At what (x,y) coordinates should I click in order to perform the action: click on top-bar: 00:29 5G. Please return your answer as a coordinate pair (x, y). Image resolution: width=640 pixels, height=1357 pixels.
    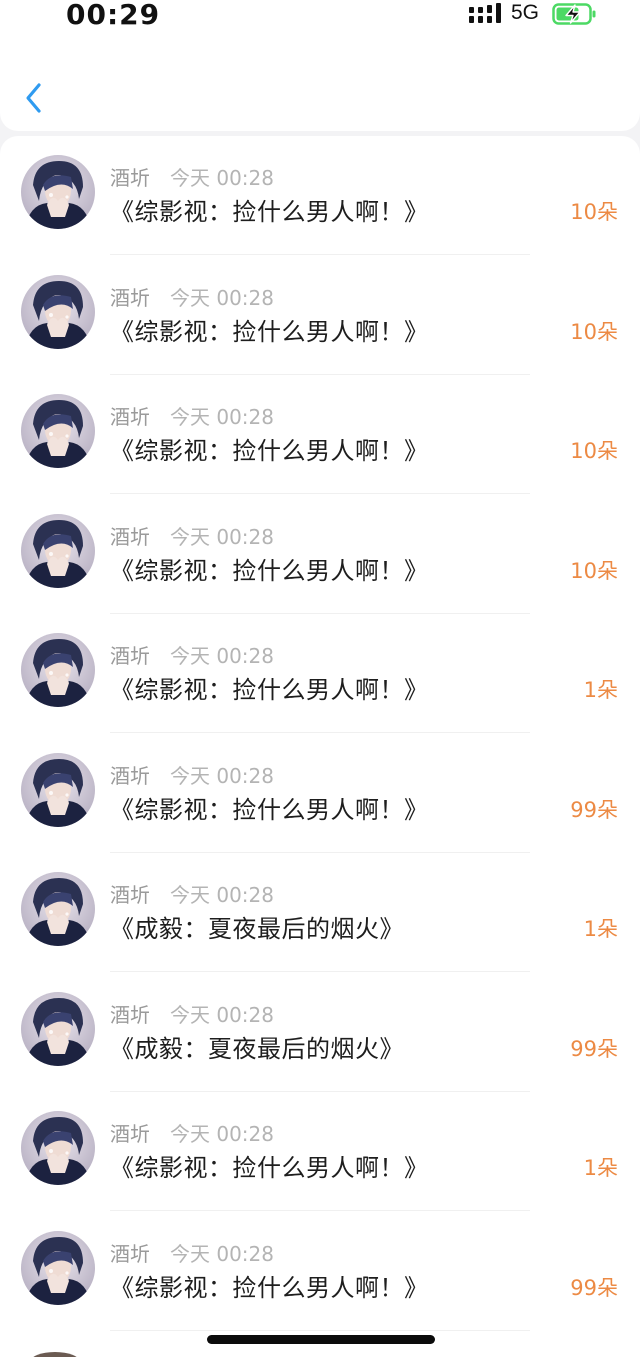
    Looking at the image, I should click on (320, 65).